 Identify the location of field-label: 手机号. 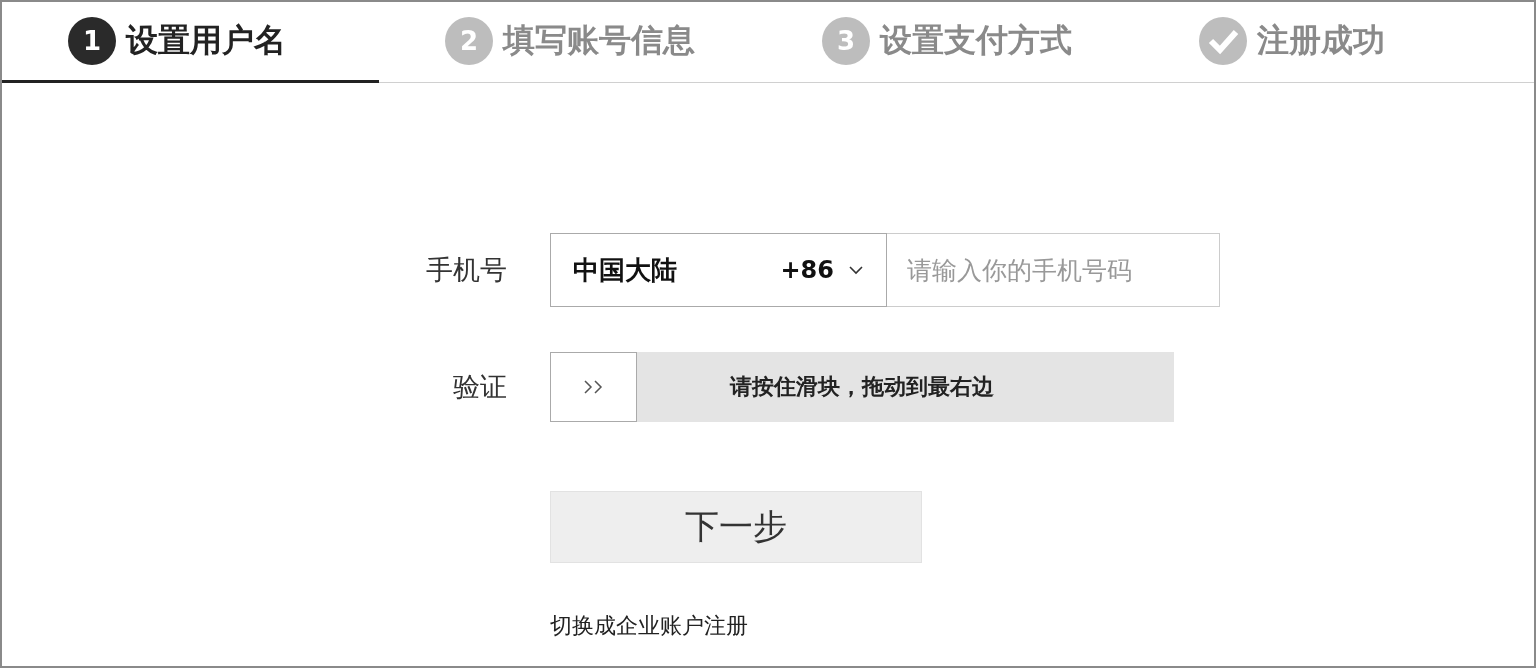
(466, 270).